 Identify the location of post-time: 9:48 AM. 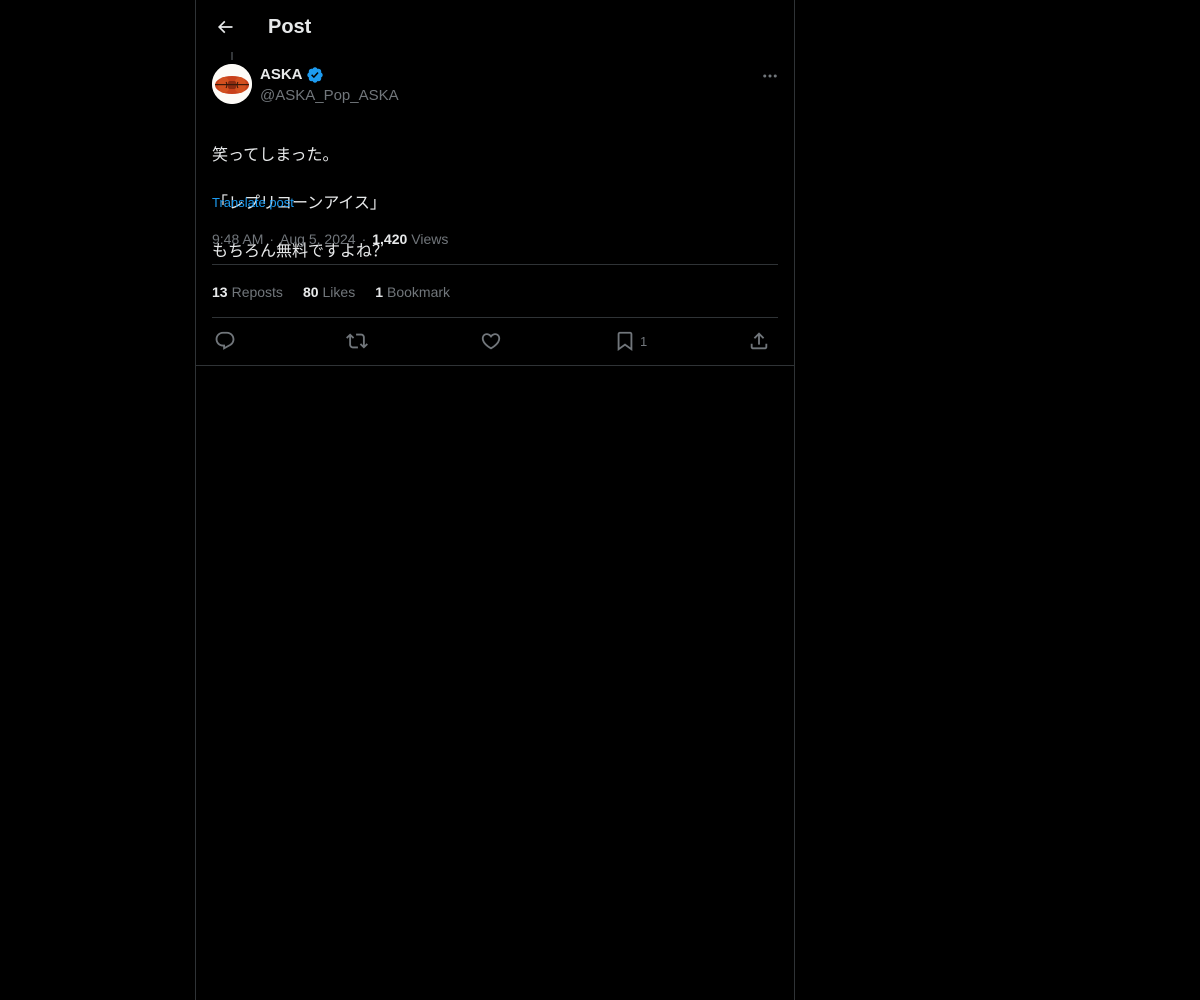
(237, 239).